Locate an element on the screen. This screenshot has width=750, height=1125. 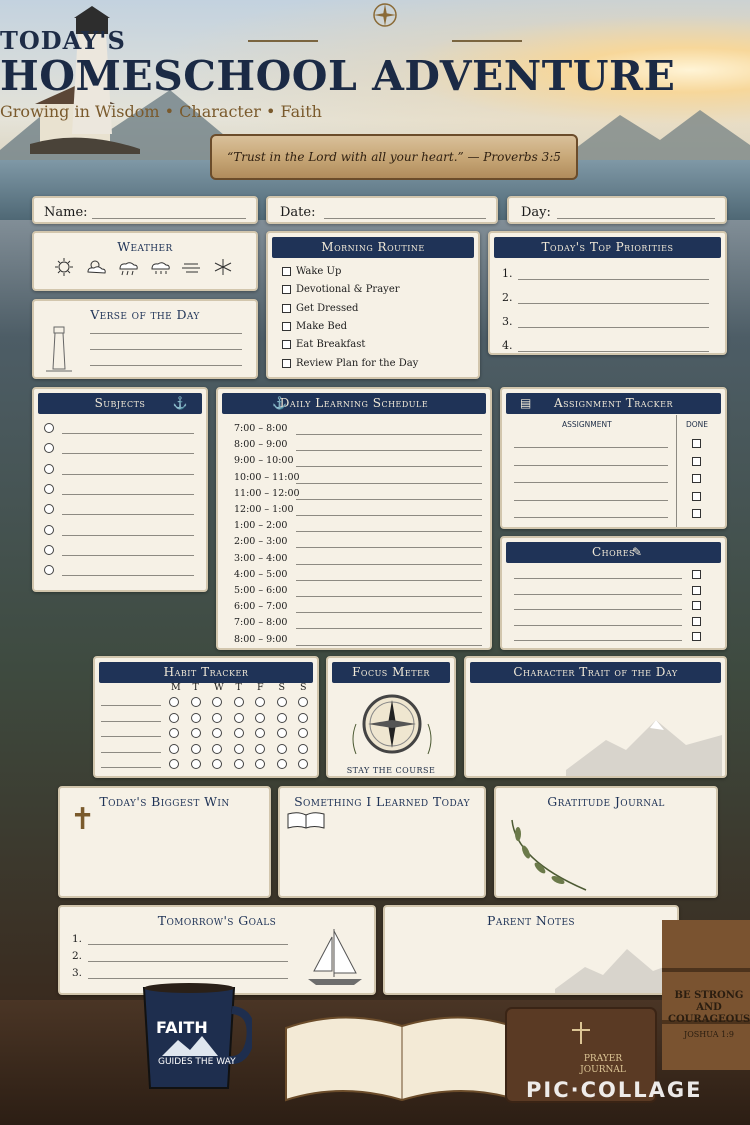
day-line is located at coordinates (636, 218).